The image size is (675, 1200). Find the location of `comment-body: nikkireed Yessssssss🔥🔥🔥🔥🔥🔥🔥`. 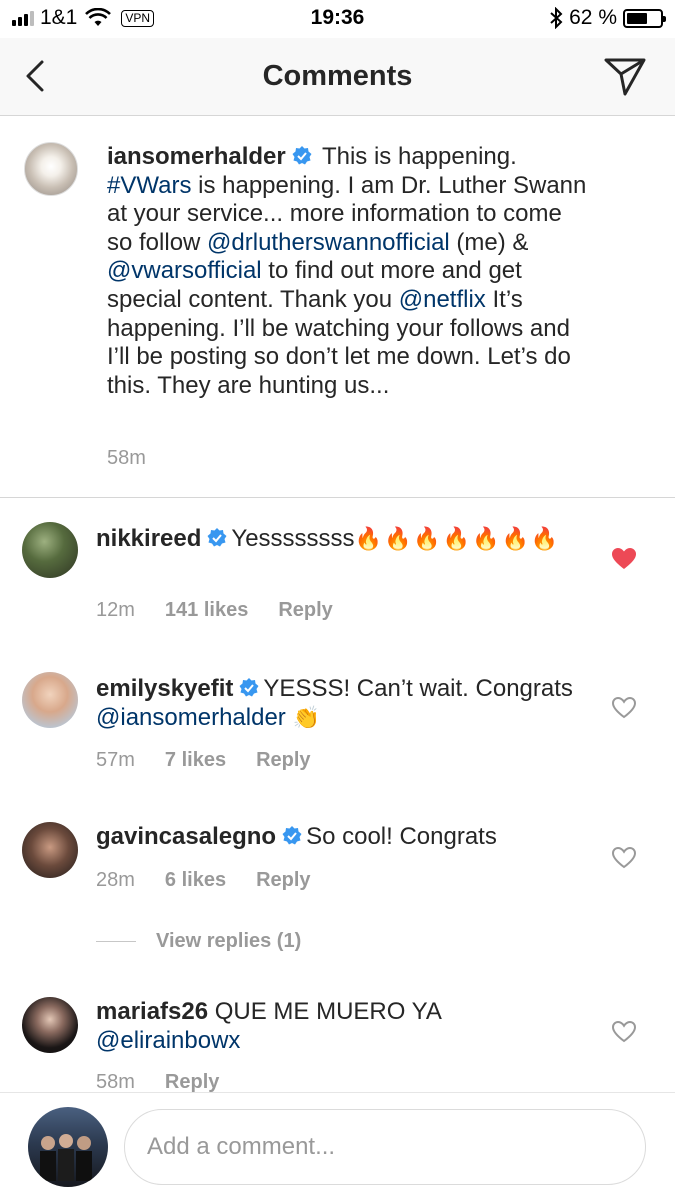

comment-body: nikkireed Yessssssss🔥🔥🔥🔥🔥🔥🔥 is located at coordinates (341, 539).